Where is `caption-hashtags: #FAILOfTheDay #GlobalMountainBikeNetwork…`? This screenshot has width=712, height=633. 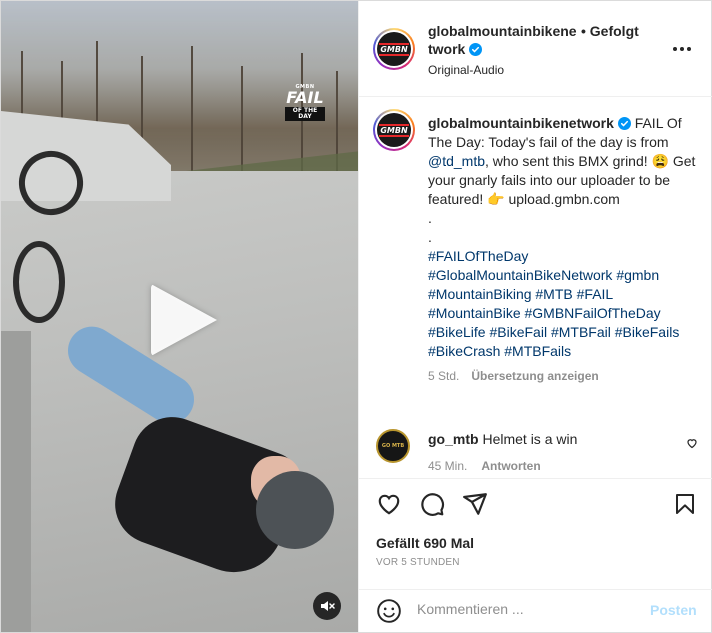 caption-hashtags: #FAILOfTheDay #GlobalMountainBikeNetwork… is located at coordinates (563, 304).